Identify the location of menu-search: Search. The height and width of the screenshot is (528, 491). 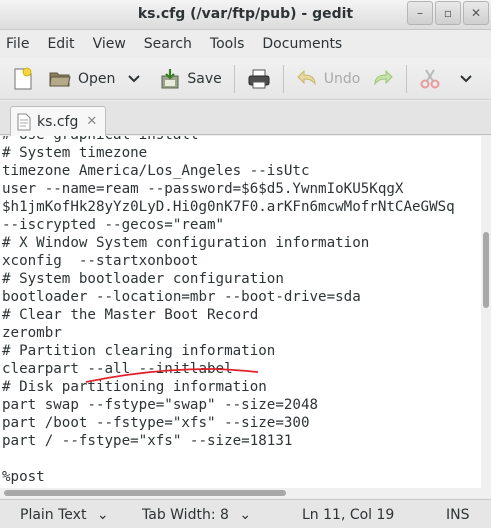
(168, 44).